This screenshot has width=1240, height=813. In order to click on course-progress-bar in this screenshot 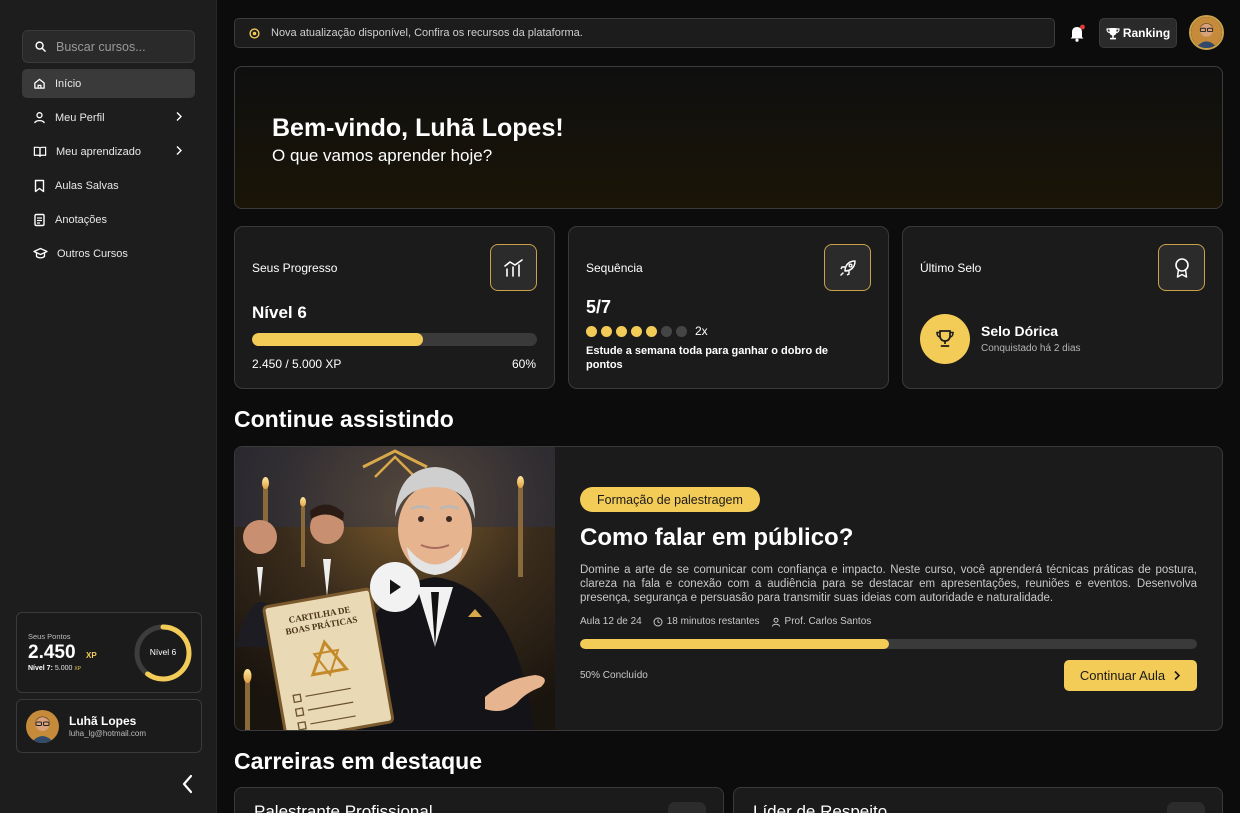, I will do `click(888, 644)`.